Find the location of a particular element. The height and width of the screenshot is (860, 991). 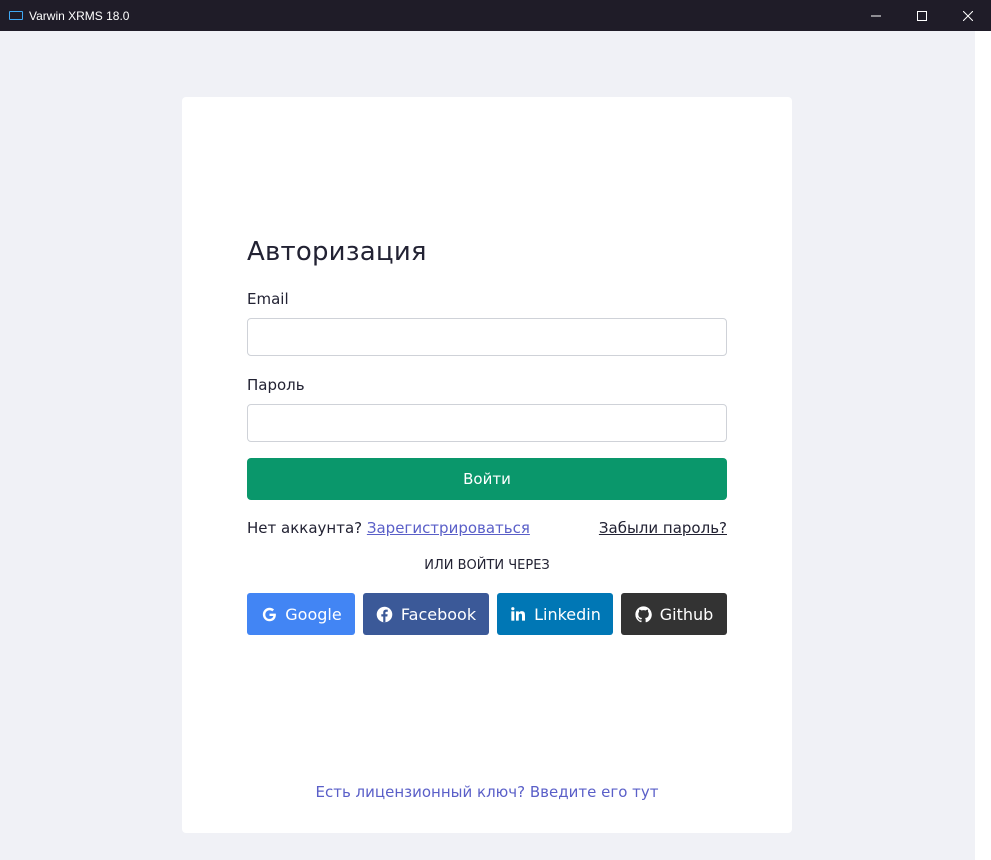

login-button: Войти is located at coordinates (487, 479).